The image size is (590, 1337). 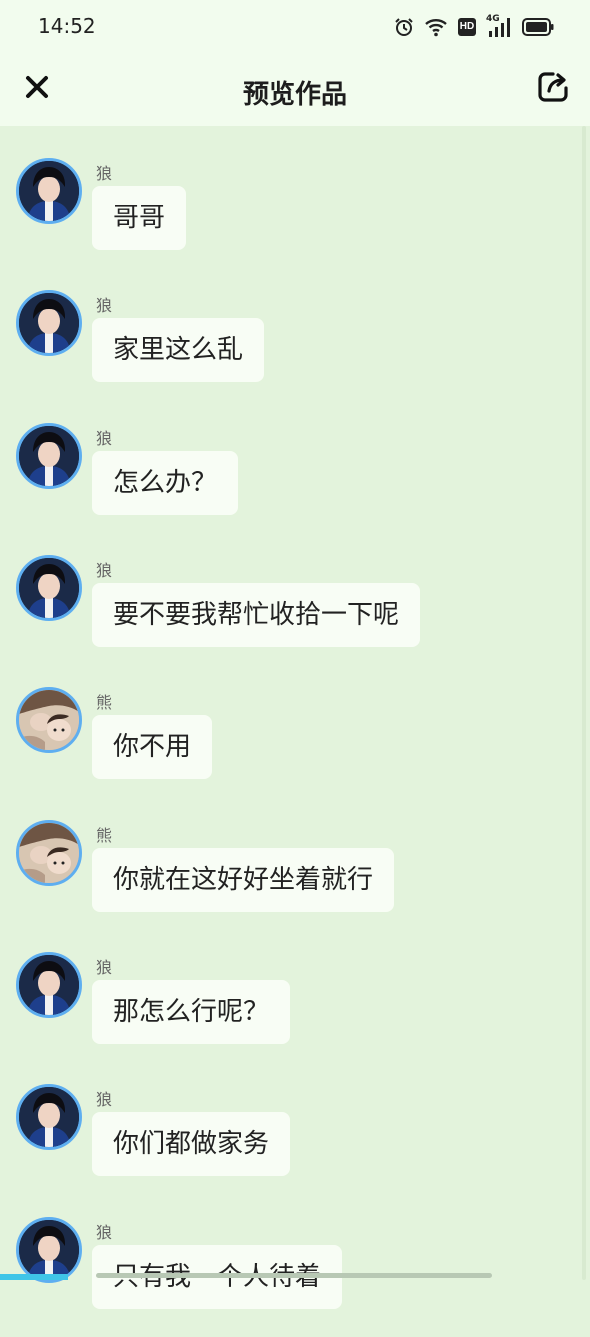 I want to click on message-bubble: 那怎么行呢？, so click(x=191, y=1012).